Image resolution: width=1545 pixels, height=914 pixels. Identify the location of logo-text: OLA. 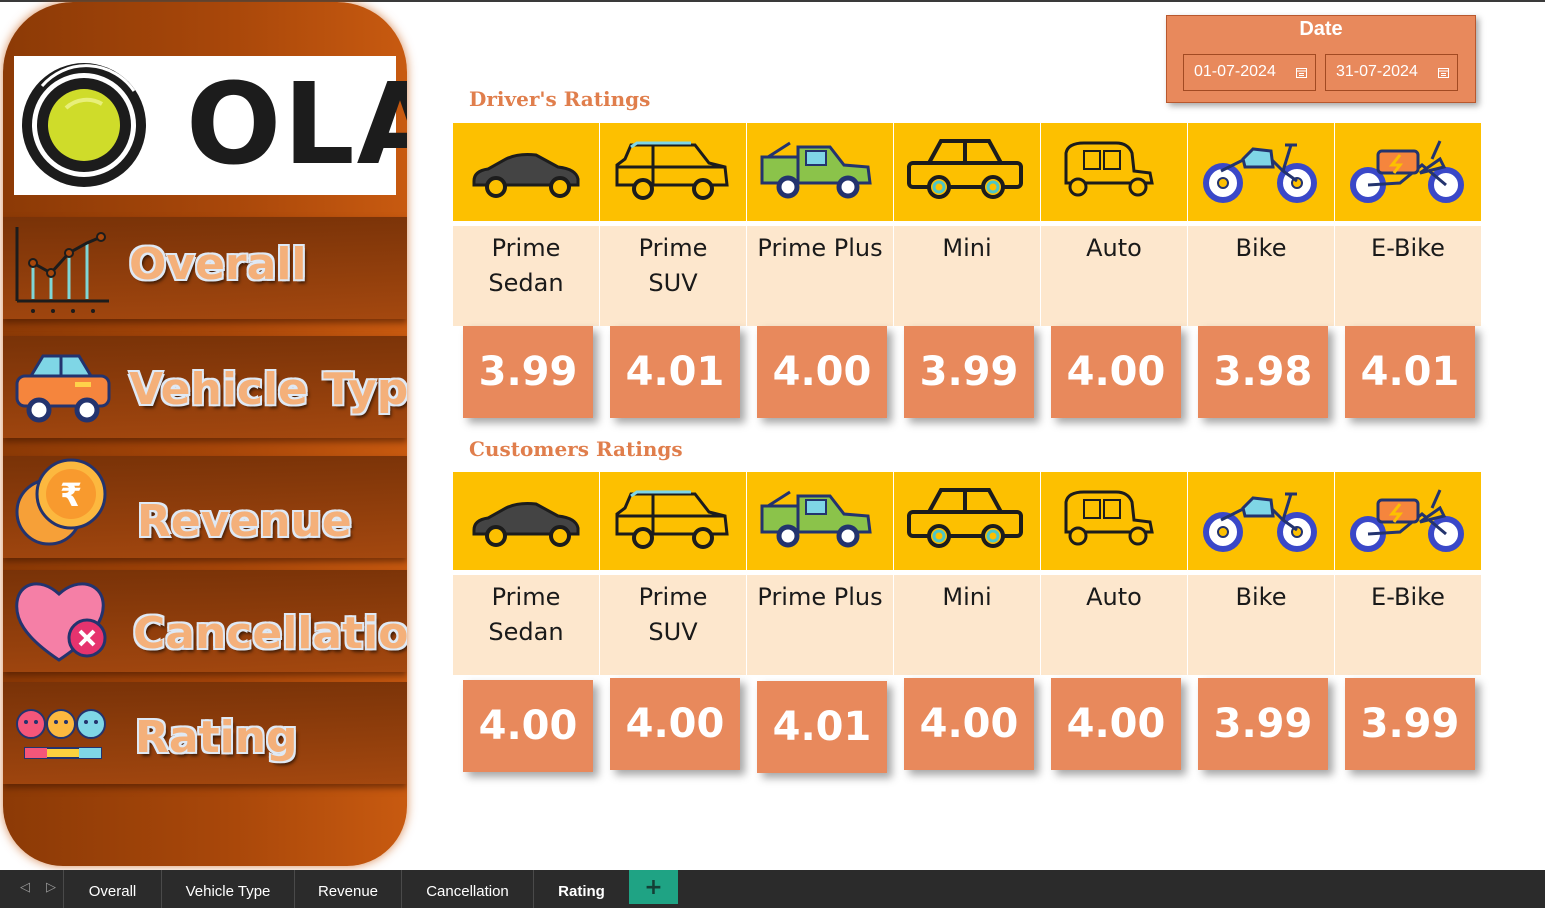
(296, 125).